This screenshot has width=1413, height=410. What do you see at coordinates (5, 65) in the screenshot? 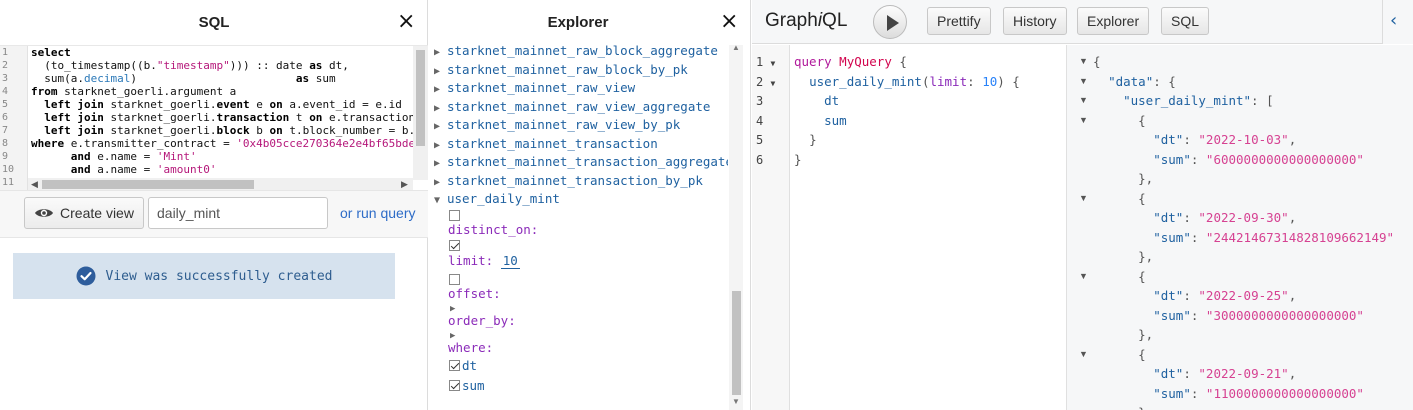
I see `line-number: 2` at bounding box center [5, 65].